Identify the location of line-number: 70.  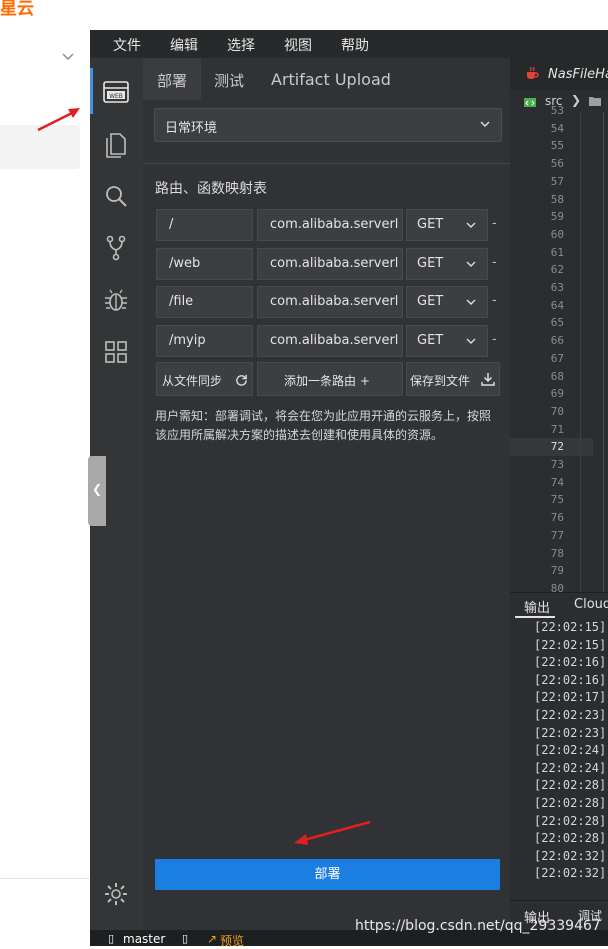
(557, 411).